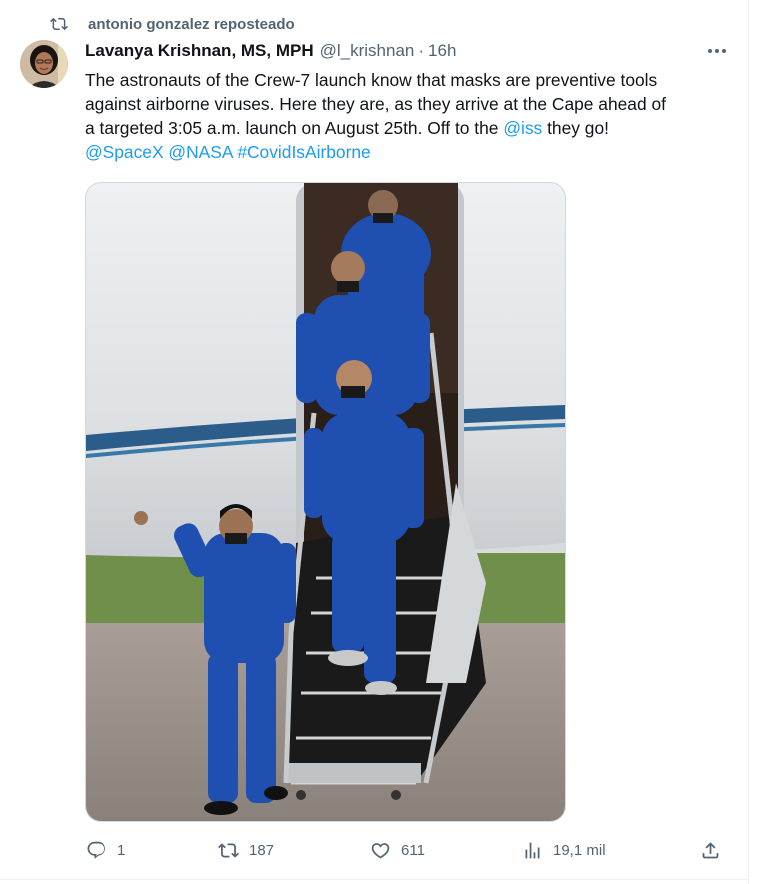  What do you see at coordinates (303, 152) in the screenshot?
I see `hashtag-link: #CovidIsAirborne` at bounding box center [303, 152].